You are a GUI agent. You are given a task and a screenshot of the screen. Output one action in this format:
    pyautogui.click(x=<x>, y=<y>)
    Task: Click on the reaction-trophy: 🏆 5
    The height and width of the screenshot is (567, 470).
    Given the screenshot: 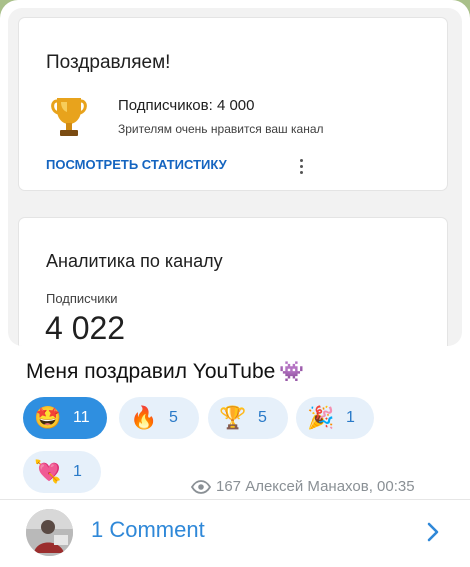 What is the action you would take?
    pyautogui.click(x=248, y=418)
    